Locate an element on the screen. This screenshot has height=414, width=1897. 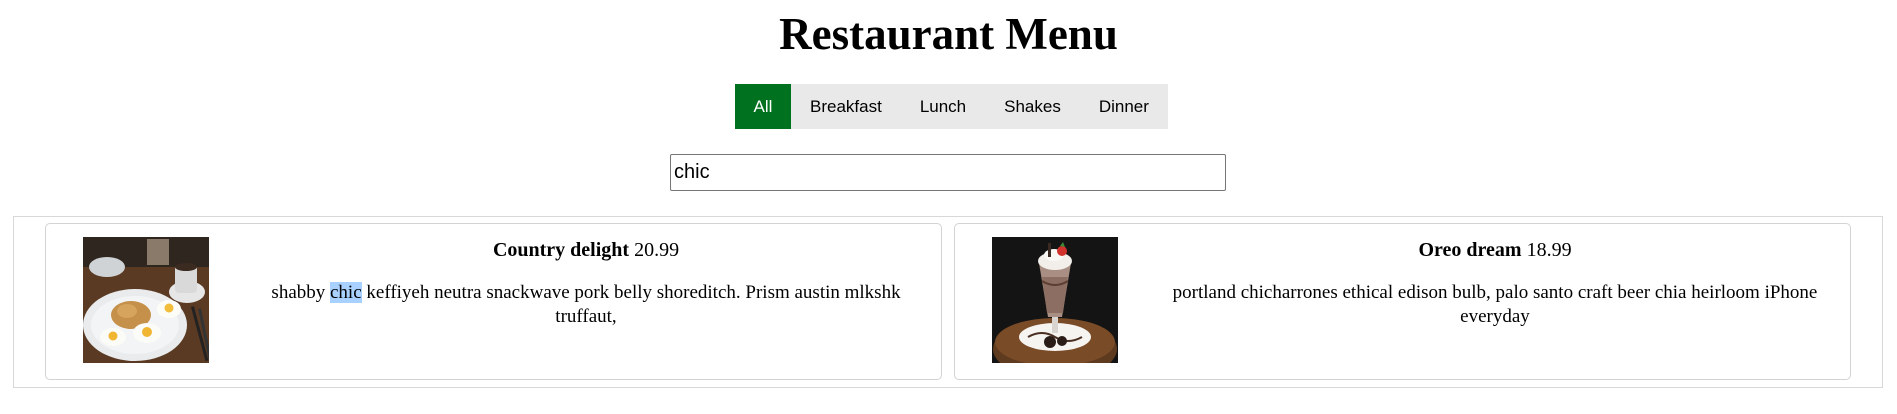
menu-item-heading: Oreo dream 18.99 is located at coordinates (1495, 250).